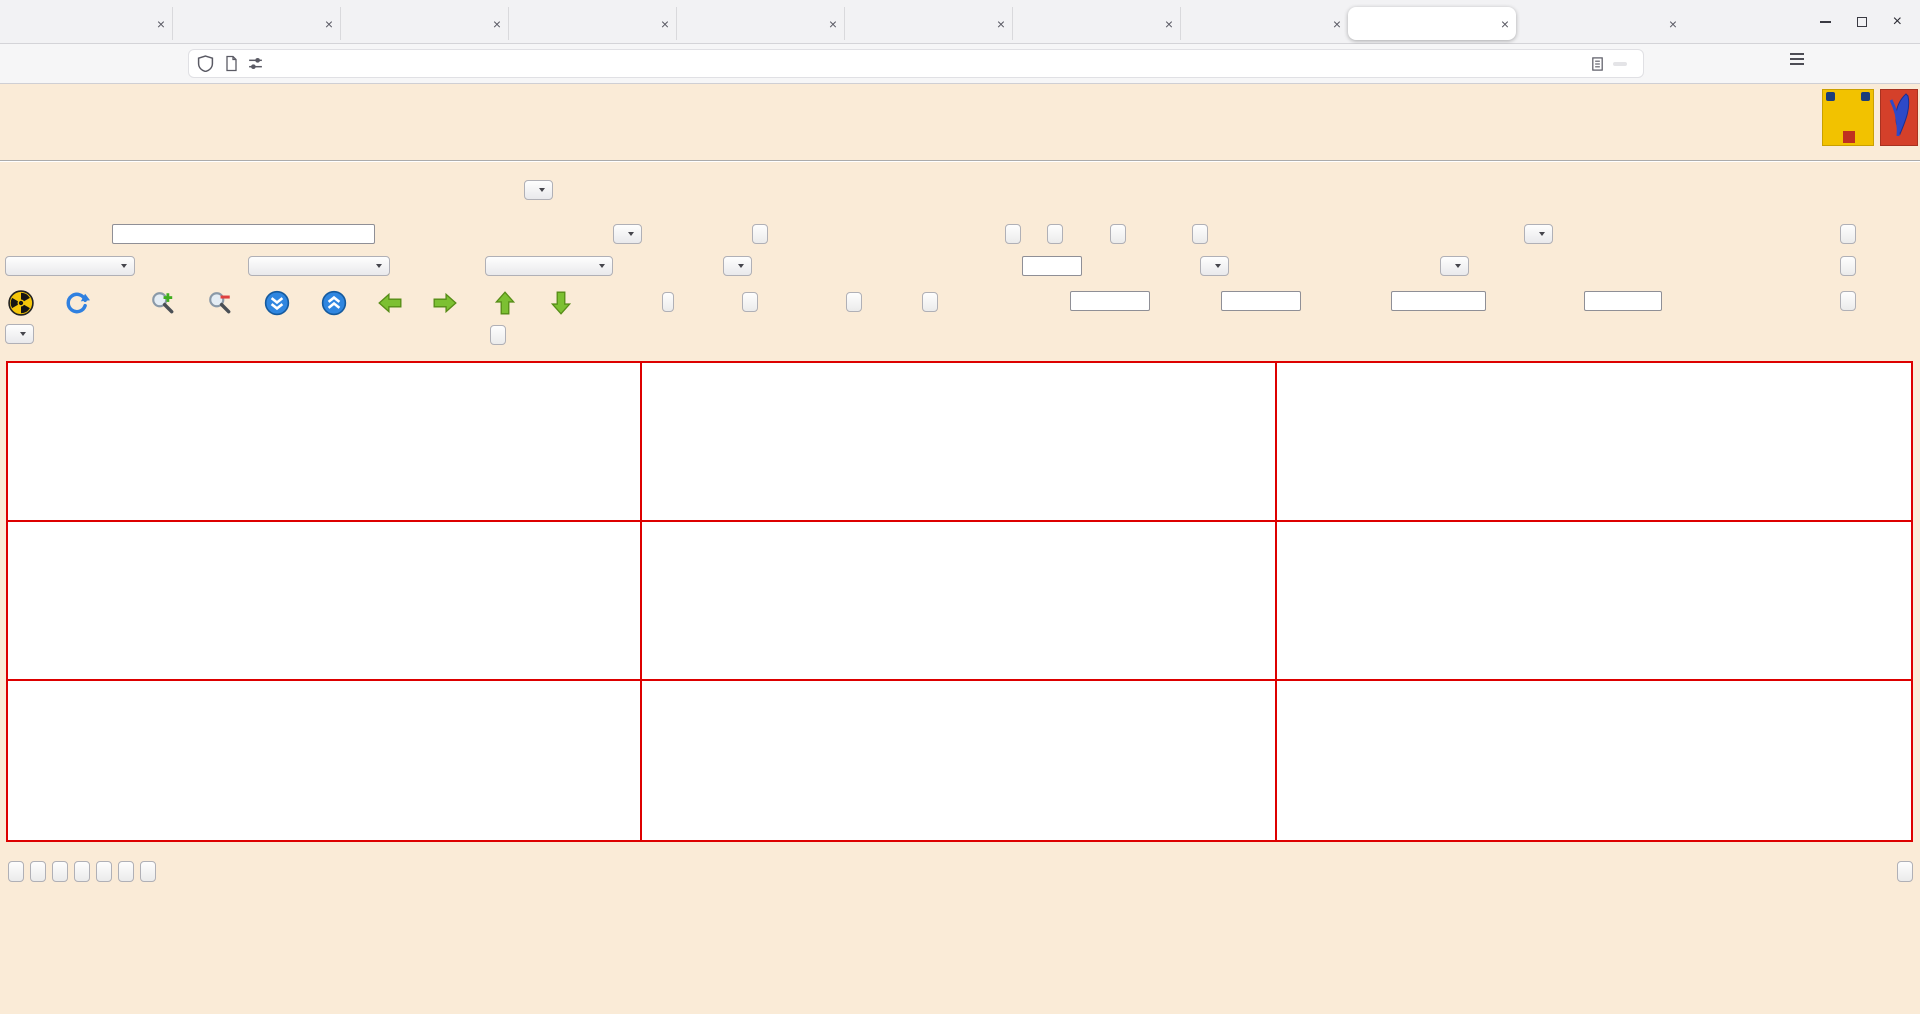  Describe the element at coordinates (104, 871) in the screenshot. I see `show-variables-button` at that location.